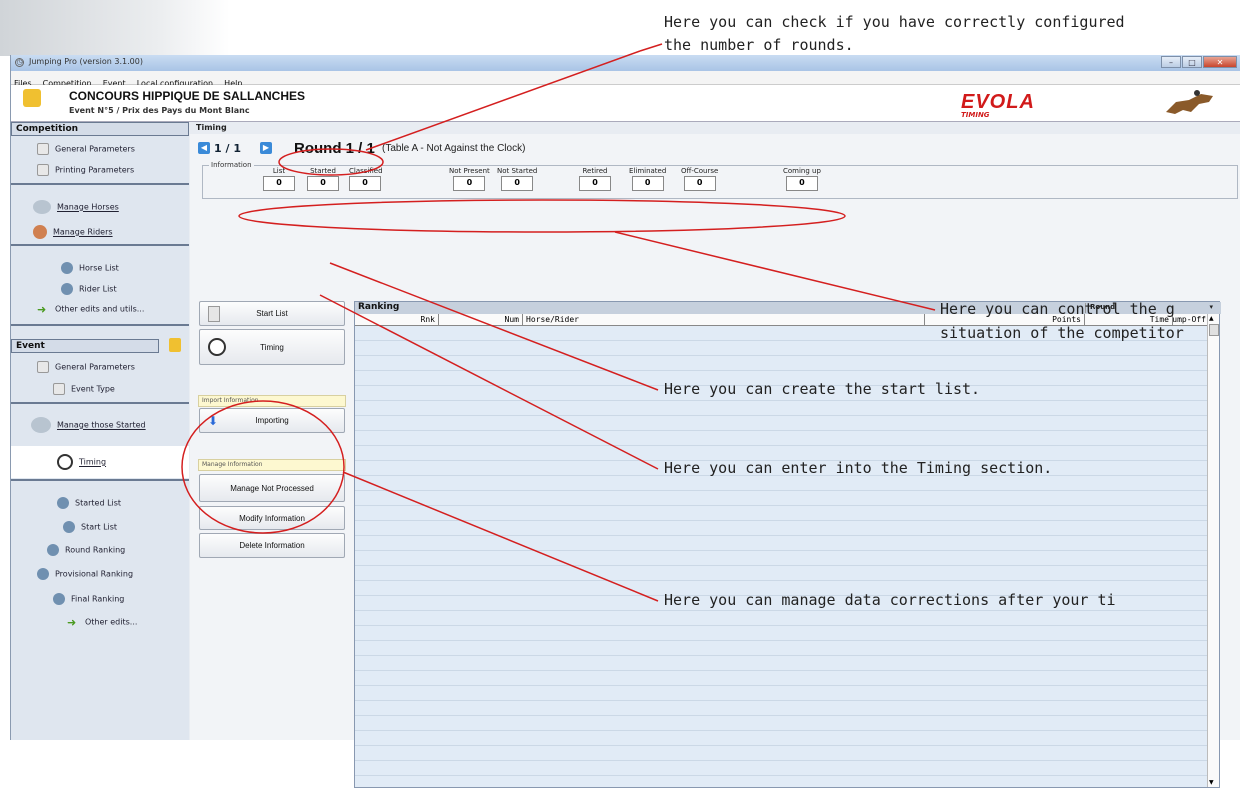 This screenshot has height=788, width=1240. I want to click on event-subtitle: Event N°5 / Prix des Pays du Mont Blanc, so click(159, 110).